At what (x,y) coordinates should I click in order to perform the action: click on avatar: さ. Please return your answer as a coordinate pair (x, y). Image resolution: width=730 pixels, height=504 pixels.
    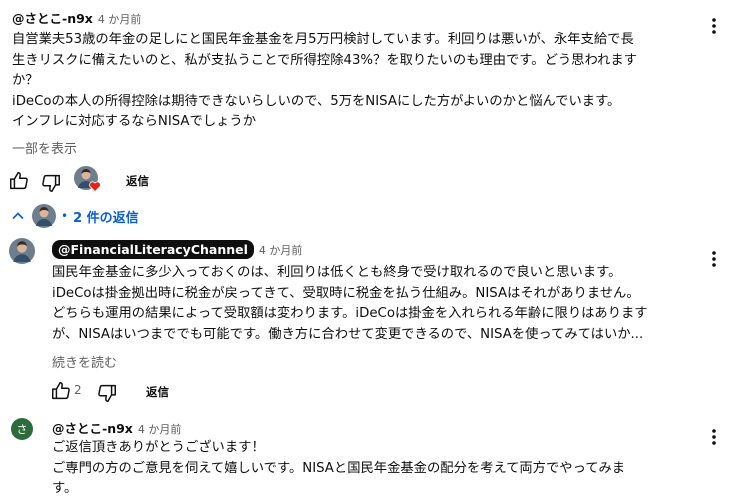
    Looking at the image, I should click on (22, 429).